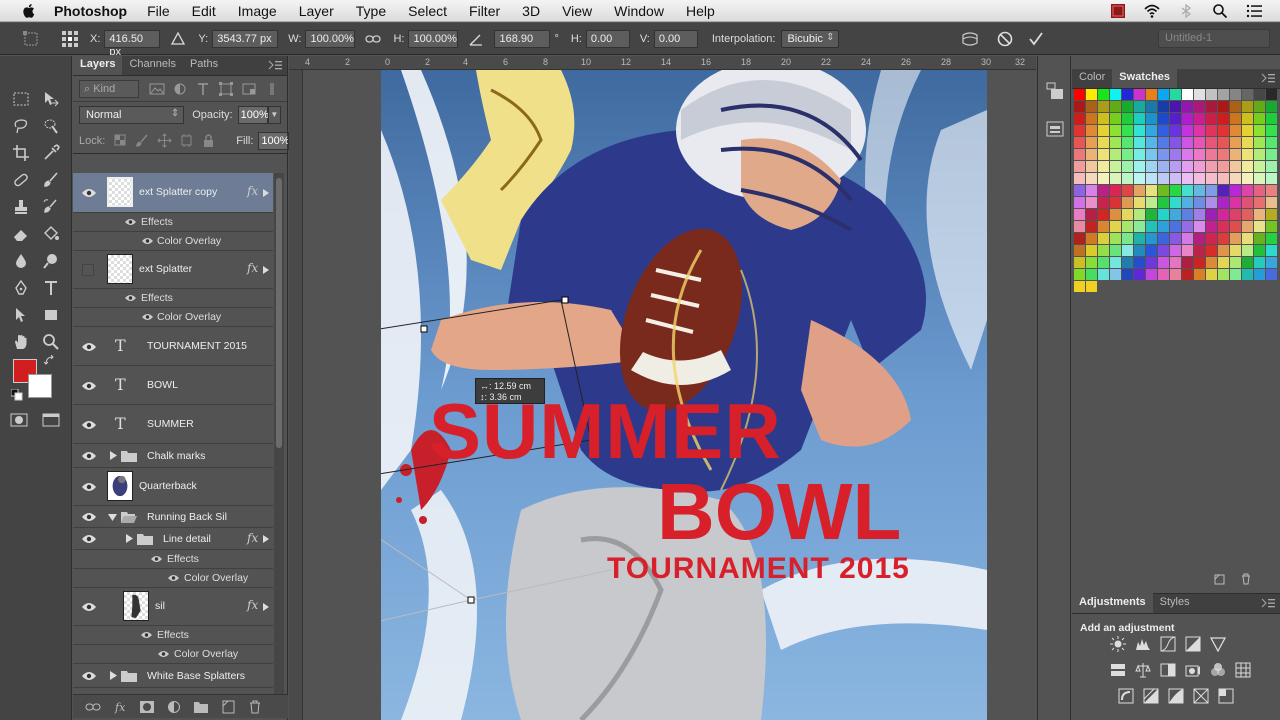  Describe the element at coordinates (129, 538) in the screenshot. I see `expand-group-arrow` at that location.